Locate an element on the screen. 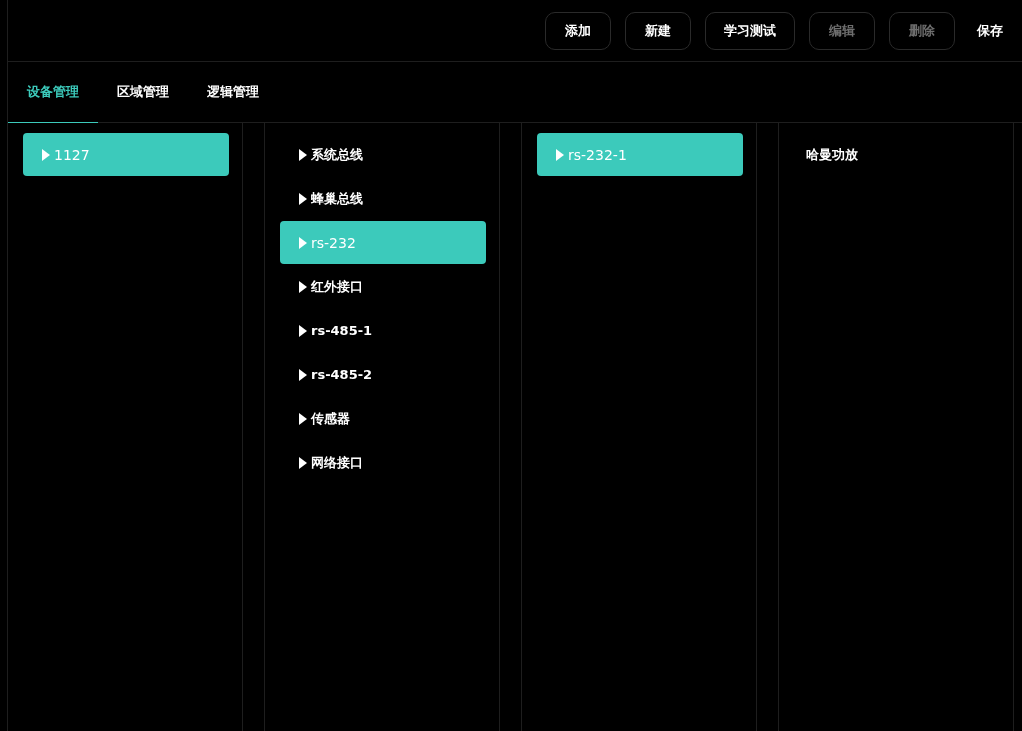  item-label: 蜂巢总线 is located at coordinates (337, 198).